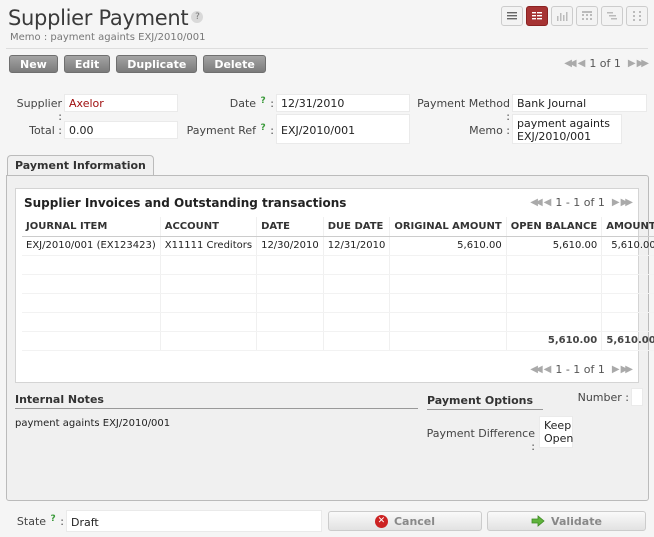  I want to click on payment-method-label: Payment Method :, so click(463, 110).